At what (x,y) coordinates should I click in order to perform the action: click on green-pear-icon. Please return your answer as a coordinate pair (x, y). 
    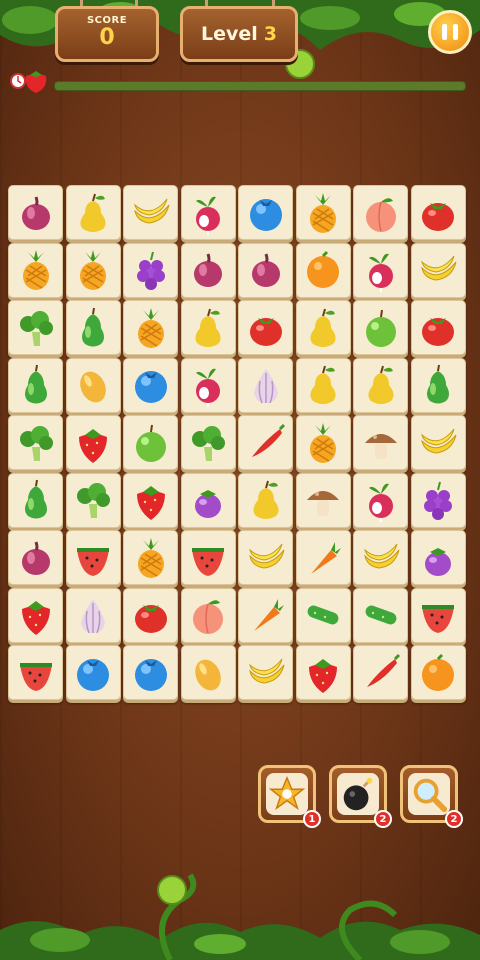
    Looking at the image, I should click on (35, 384).